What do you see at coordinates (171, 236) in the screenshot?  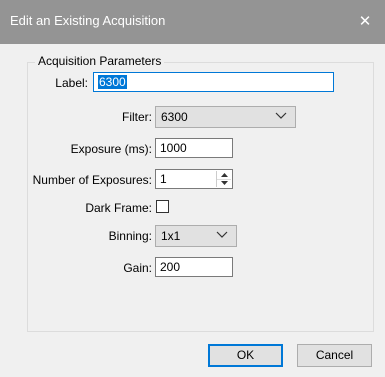 I see `binning-select-value: 1x1` at bounding box center [171, 236].